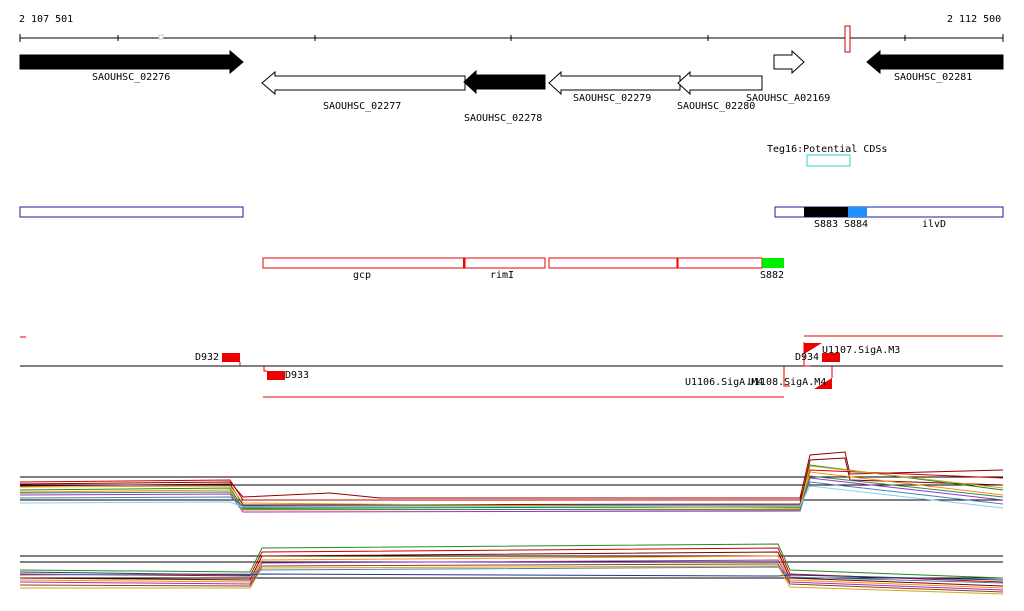 Image resolution: width=1024 pixels, height=611 pixels. I want to click on d934-label: D934, so click(807, 357).